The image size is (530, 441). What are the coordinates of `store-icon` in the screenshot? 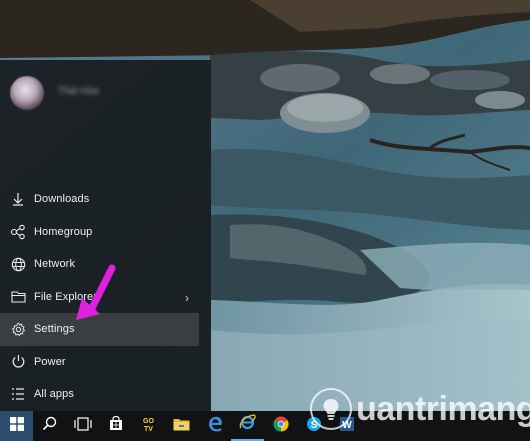 It's located at (116, 425).